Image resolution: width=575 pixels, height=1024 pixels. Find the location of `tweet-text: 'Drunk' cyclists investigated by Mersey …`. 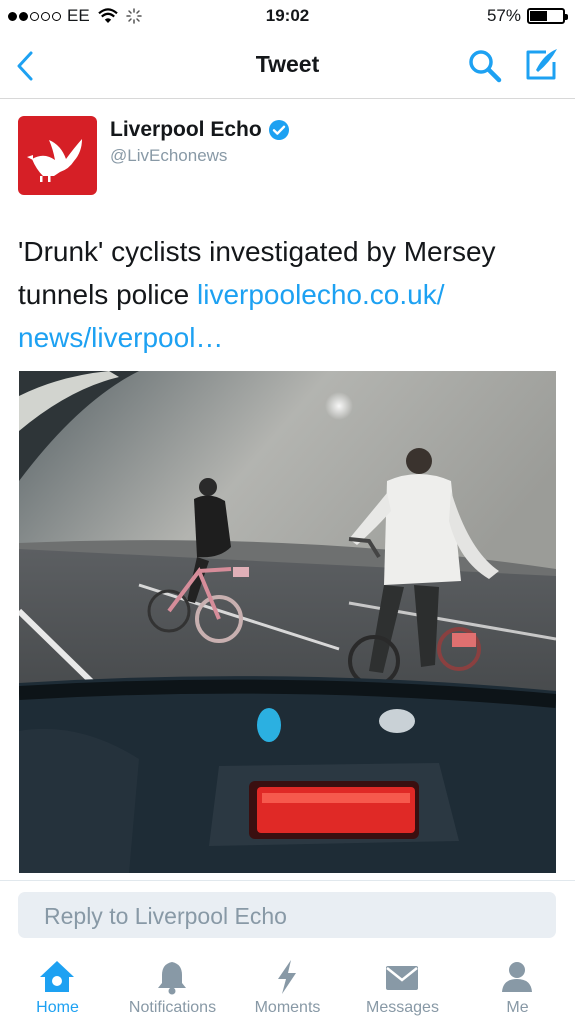

tweet-text: 'Drunk' cyclists investigated by Mersey … is located at coordinates (290, 294).